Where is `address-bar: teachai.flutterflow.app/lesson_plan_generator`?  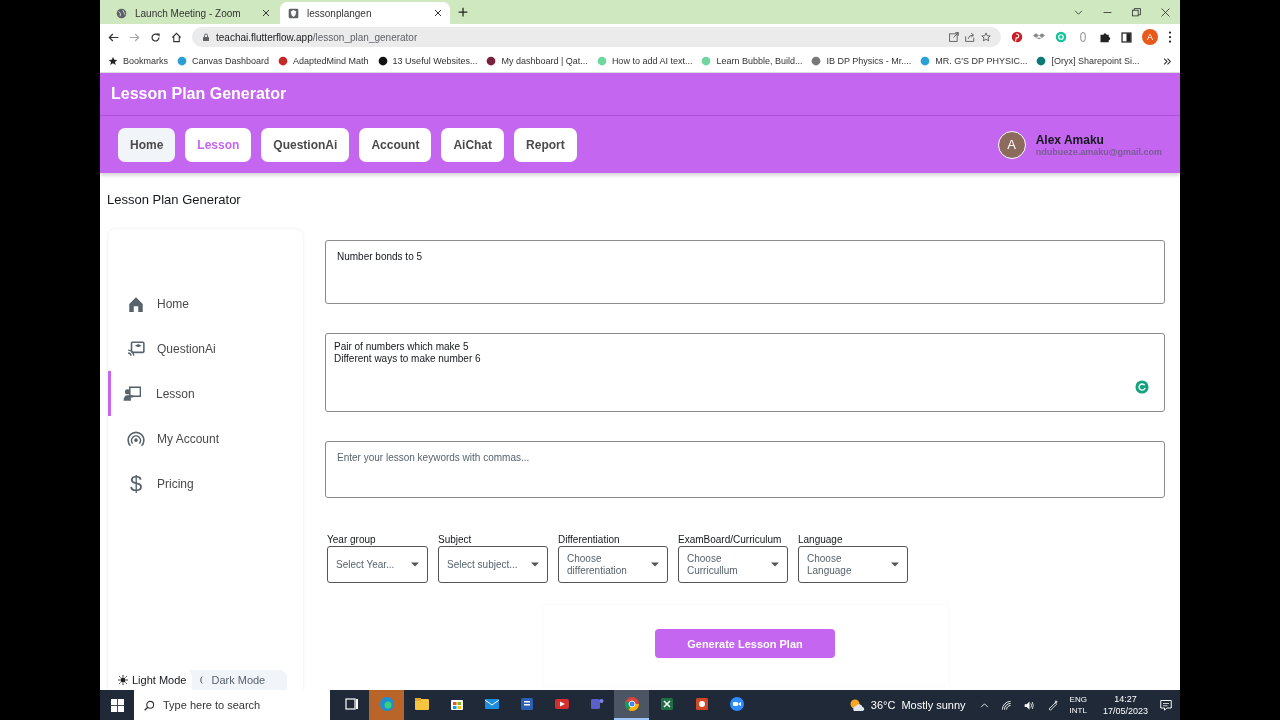 address-bar: teachai.flutterflow.app/lesson_plan_generator is located at coordinates (596, 37).